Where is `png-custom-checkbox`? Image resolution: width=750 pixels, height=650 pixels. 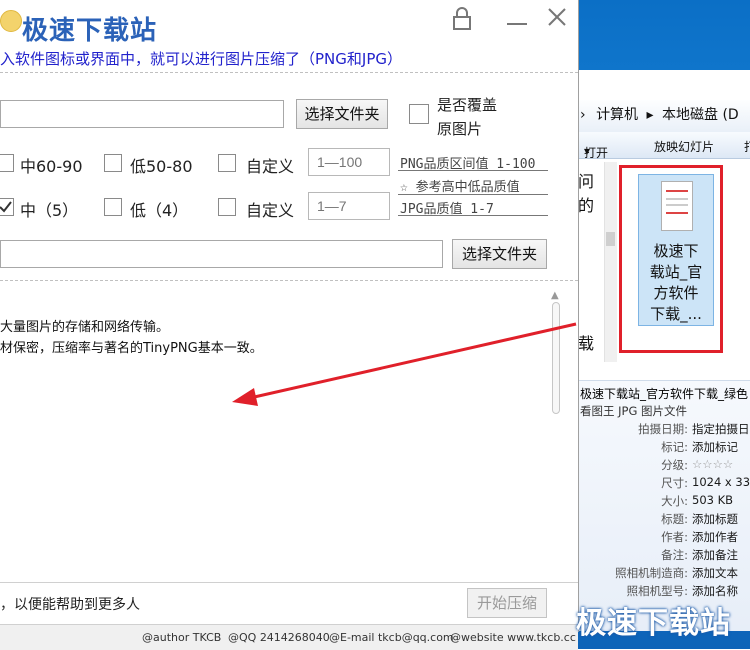 png-custom-checkbox is located at coordinates (227, 163).